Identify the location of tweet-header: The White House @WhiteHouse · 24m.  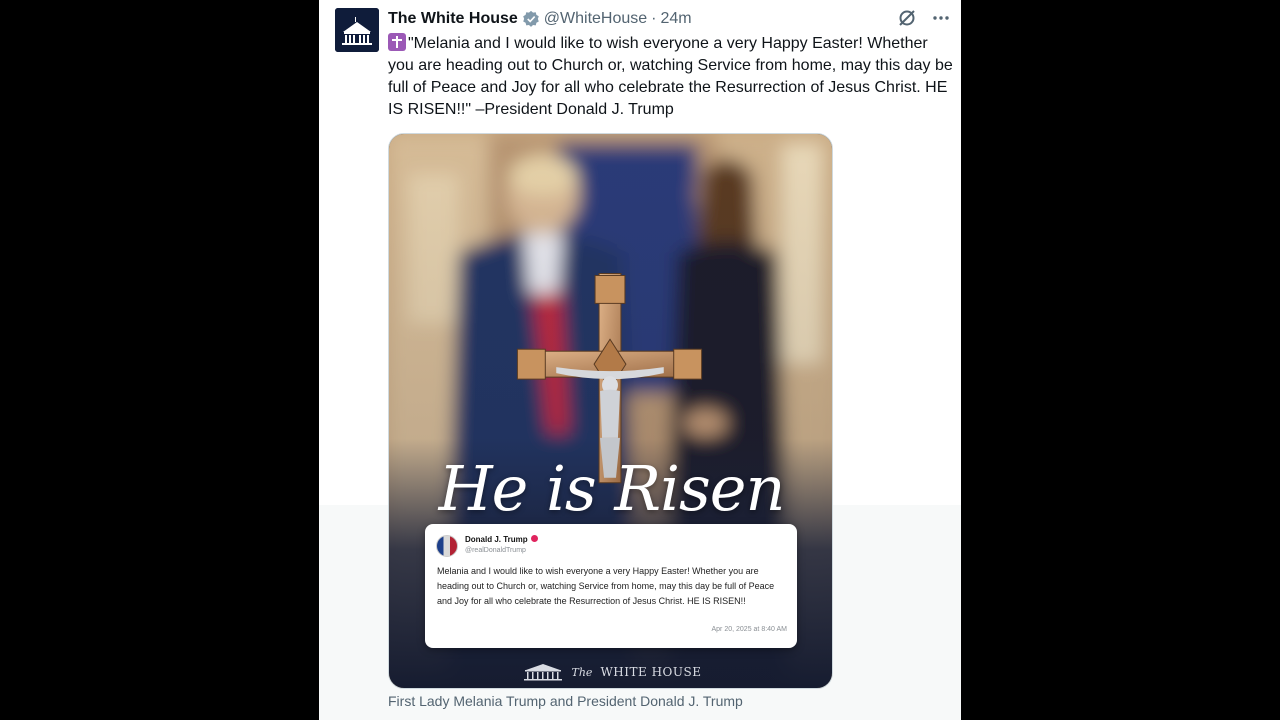
(540, 19).